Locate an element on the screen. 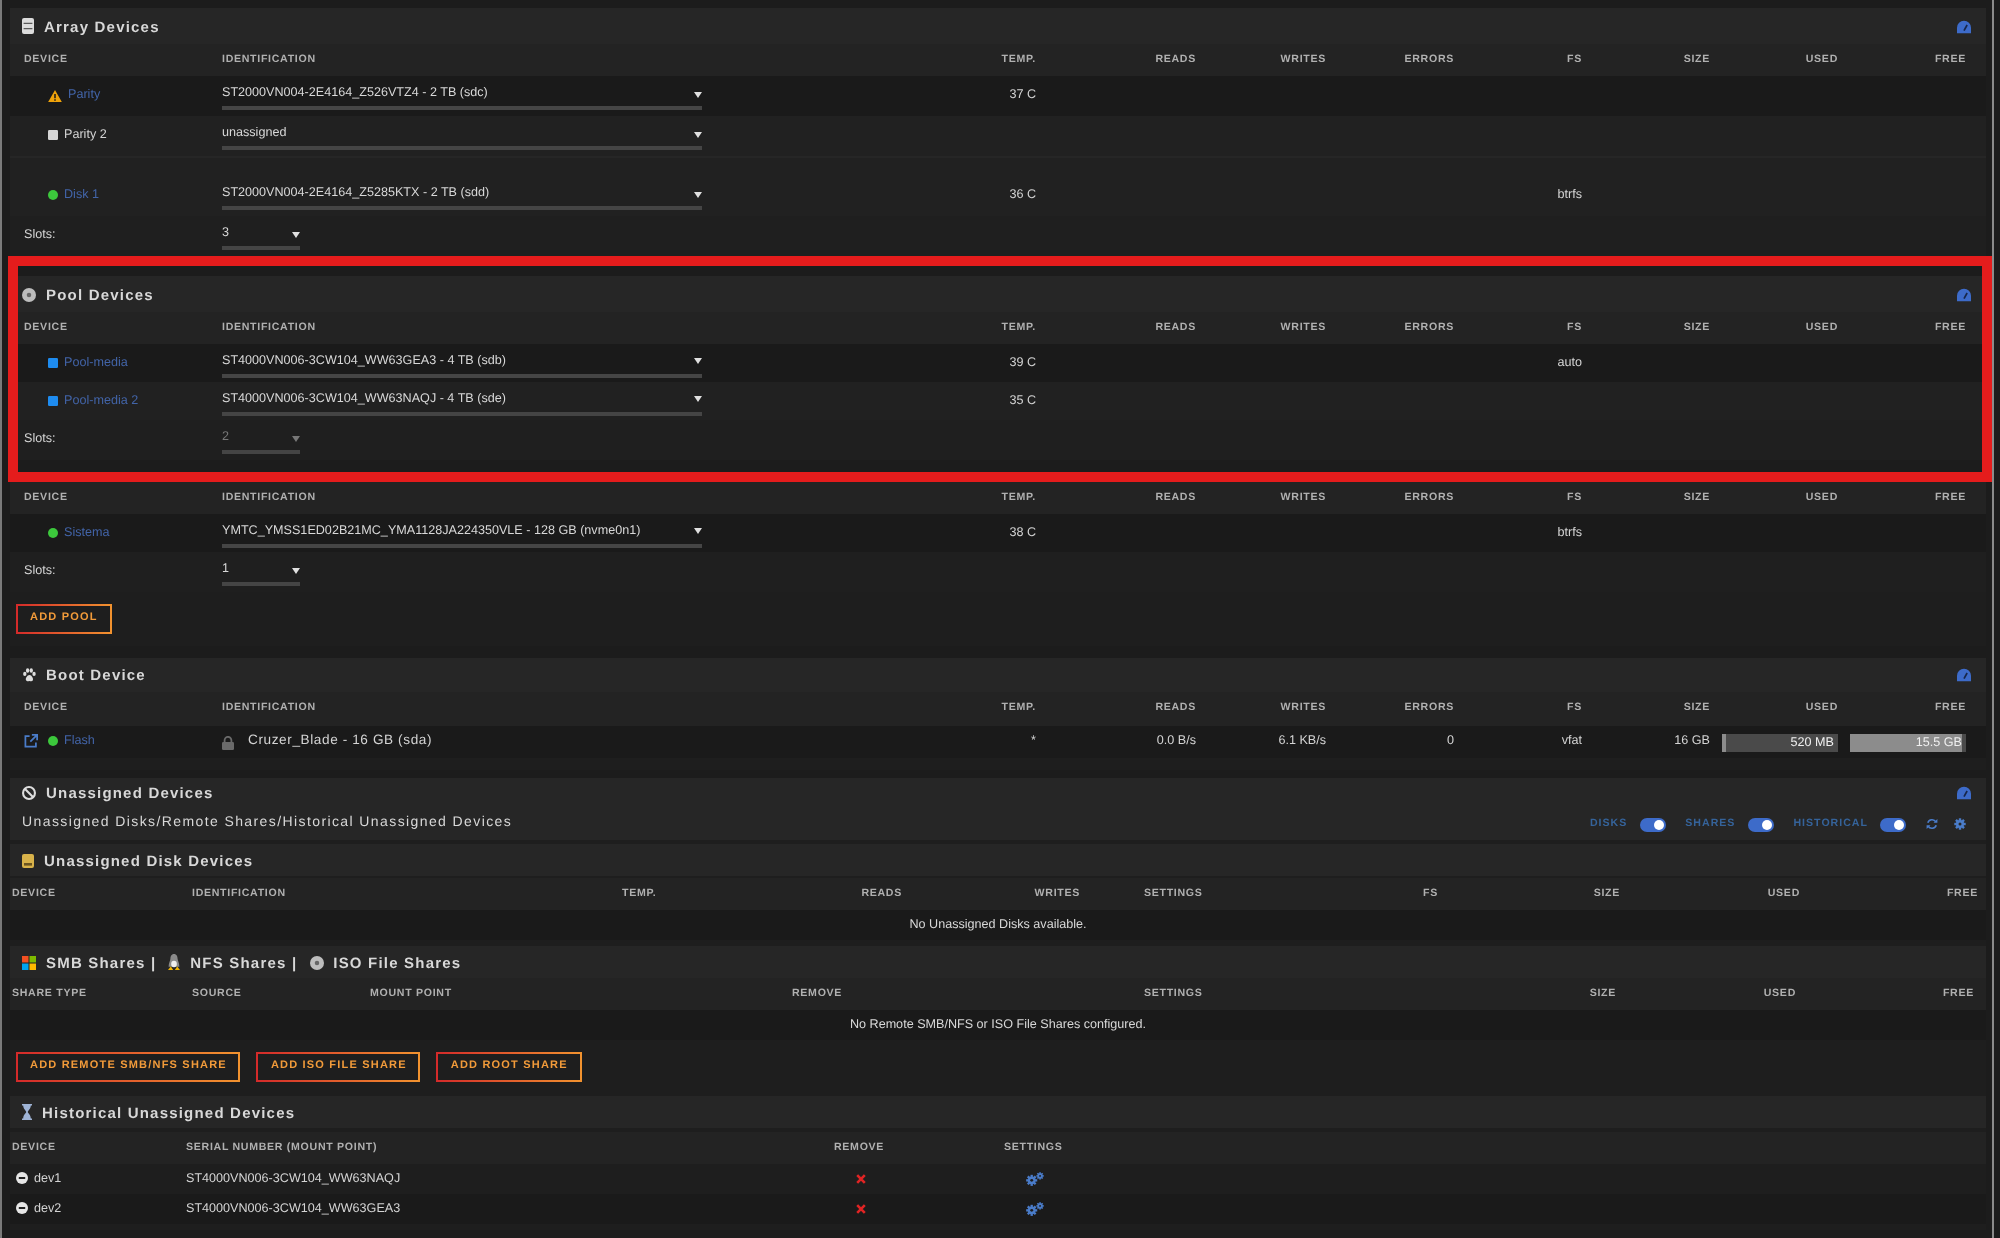 Image resolution: width=2000 pixels, height=1238 pixels. penguin-icon is located at coordinates (174, 962).